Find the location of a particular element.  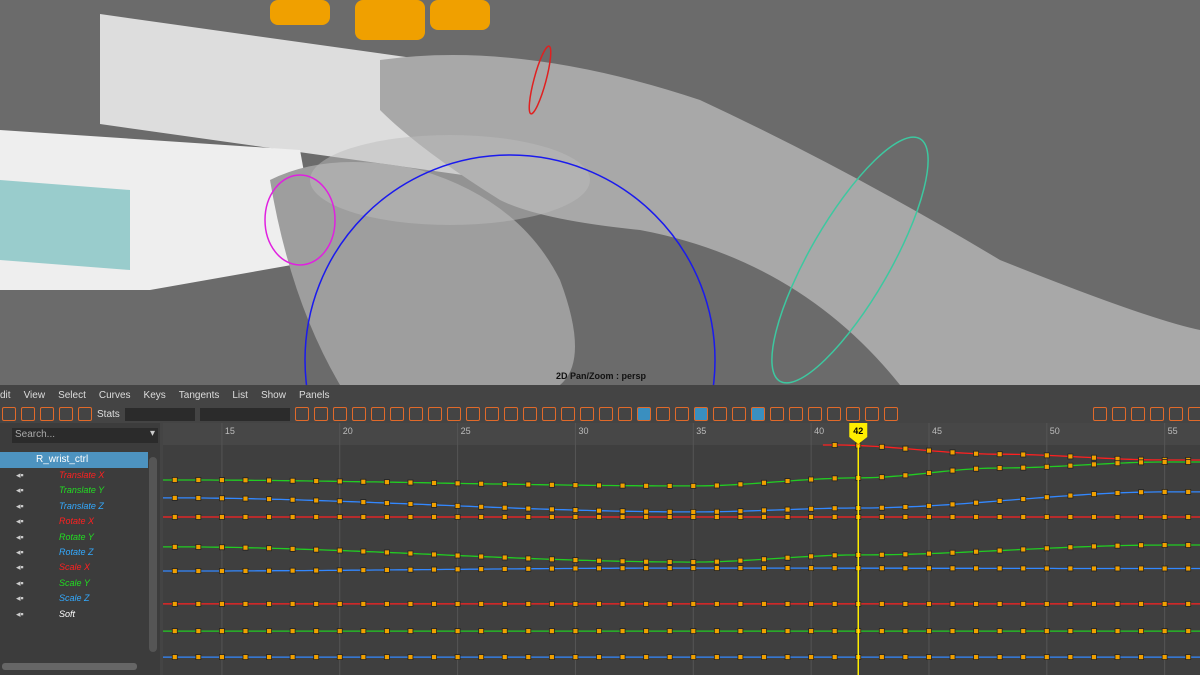

attribute-row: ◂▪ Rotate Z is located at coordinates (74, 552).